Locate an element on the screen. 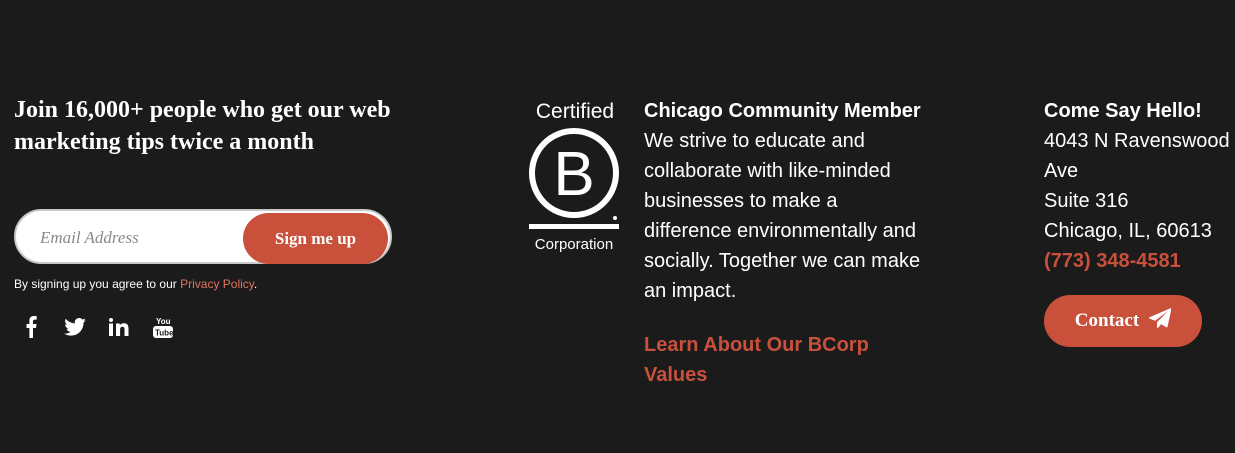 The height and width of the screenshot is (453, 1235). linkedin-icon is located at coordinates (119, 327).